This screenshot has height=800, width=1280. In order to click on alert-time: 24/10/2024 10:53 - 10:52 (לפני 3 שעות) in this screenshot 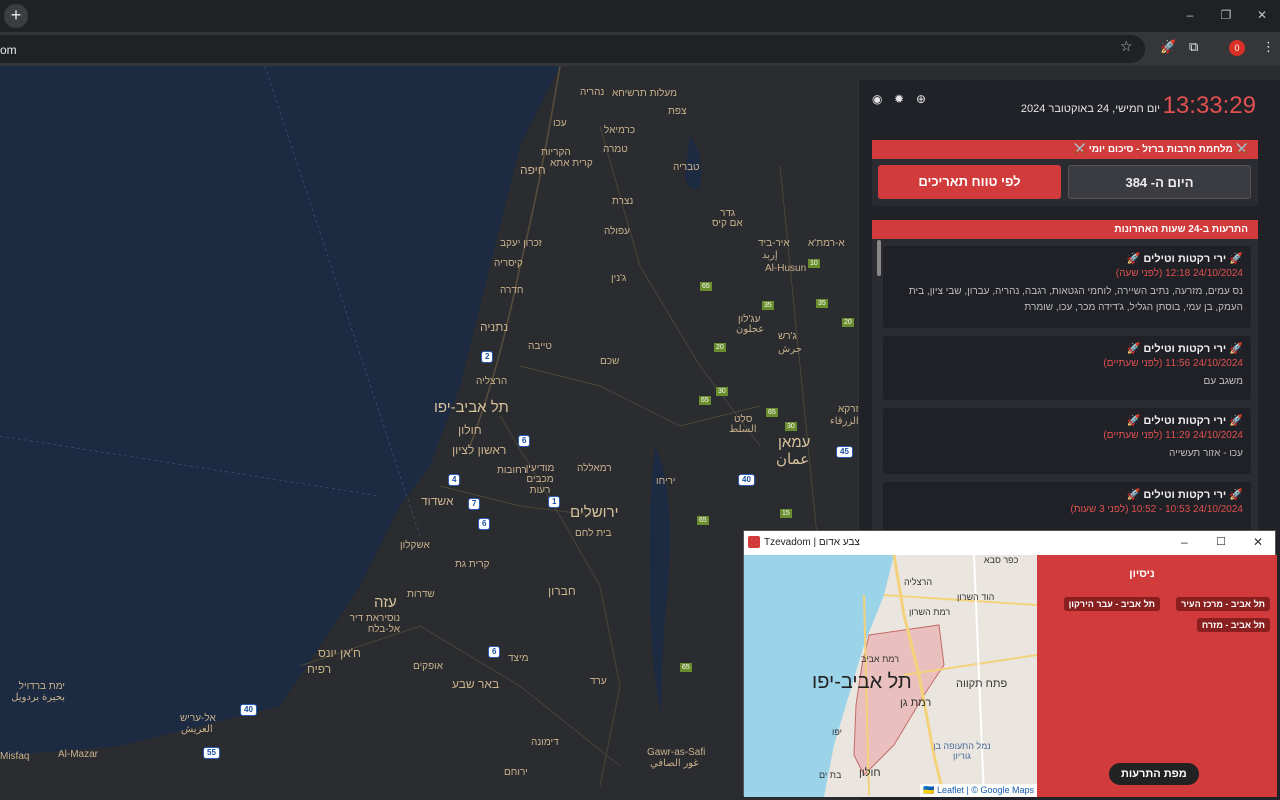, I will do `click(1156, 509)`.